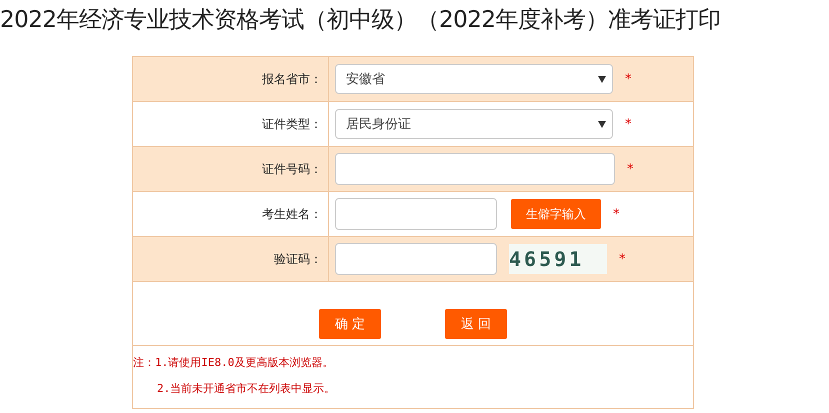 This screenshot has height=413, width=829. I want to click on dropdown: 居民身份证, so click(474, 124).